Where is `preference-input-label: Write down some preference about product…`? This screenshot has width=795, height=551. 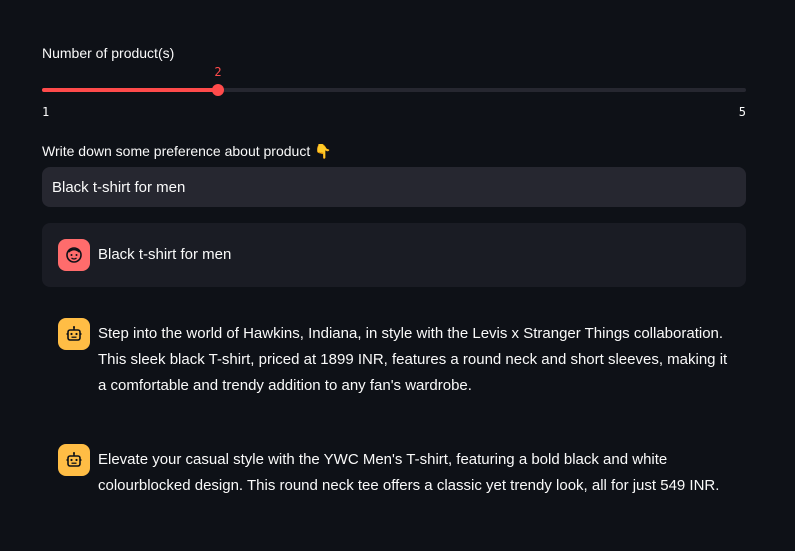
preference-input-label: Write down some preference about product… is located at coordinates (187, 151).